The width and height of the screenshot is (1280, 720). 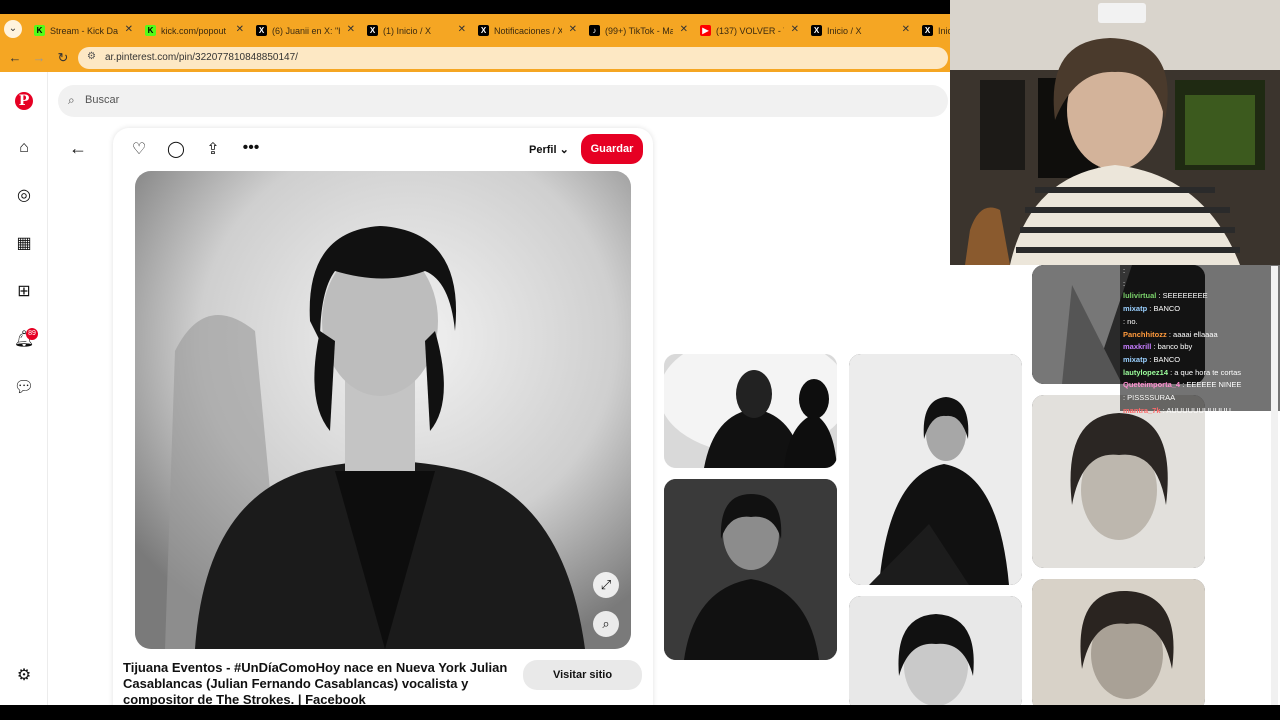 What do you see at coordinates (15, 58) in the screenshot?
I see `back-arrow-icon: ←` at bounding box center [15, 58].